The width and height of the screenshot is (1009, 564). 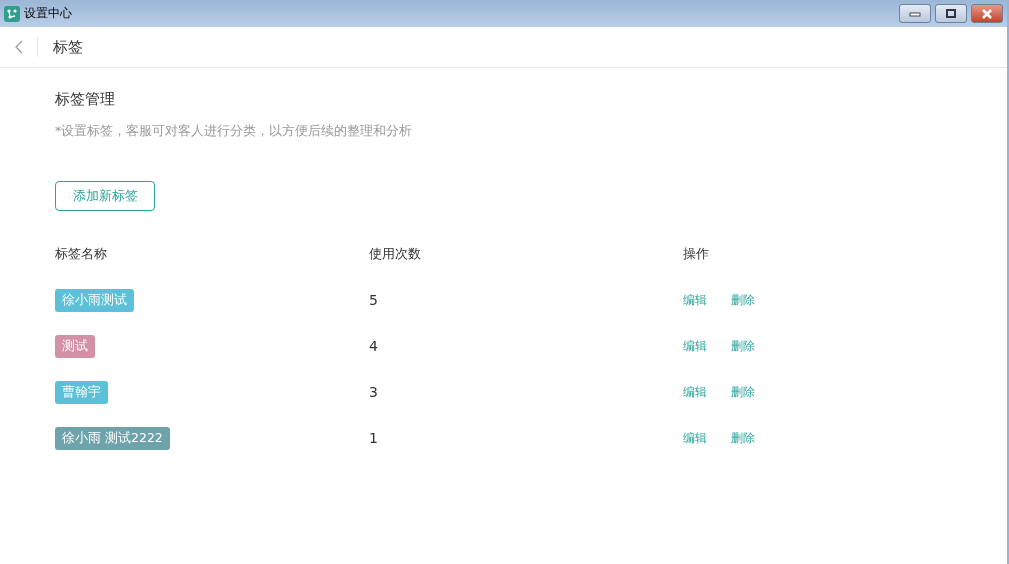 I want to click on close-icon, so click(x=987, y=13).